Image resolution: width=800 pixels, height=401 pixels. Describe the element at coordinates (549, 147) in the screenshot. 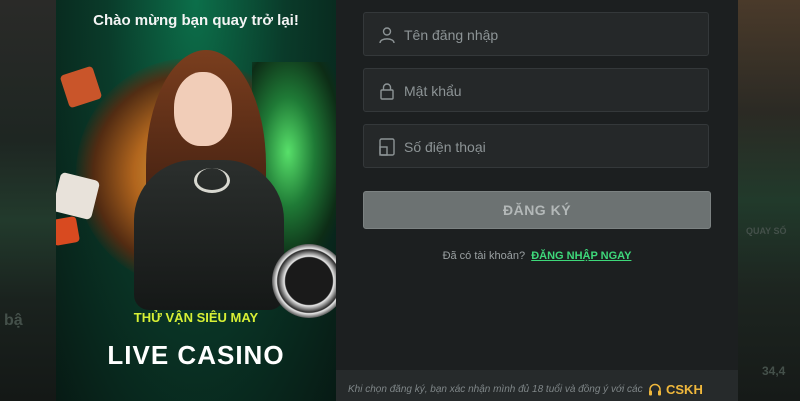

I see `phone-input` at that location.